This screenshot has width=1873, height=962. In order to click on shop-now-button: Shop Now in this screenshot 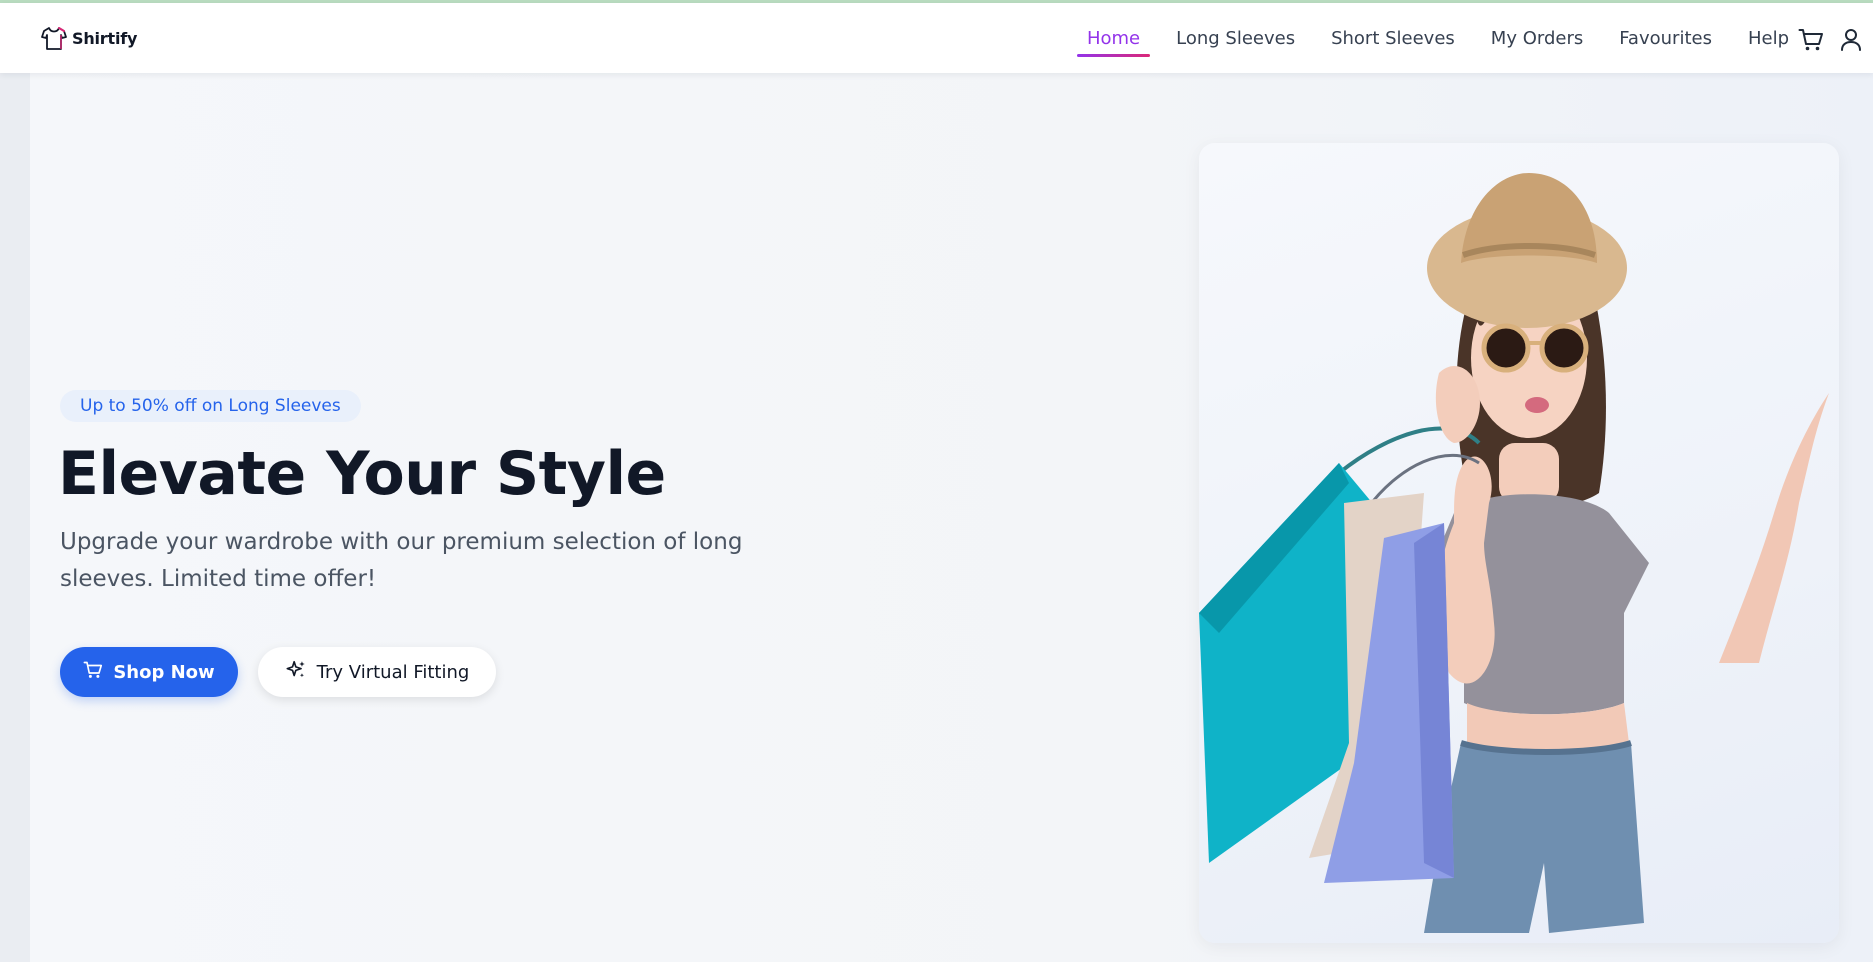, I will do `click(149, 672)`.